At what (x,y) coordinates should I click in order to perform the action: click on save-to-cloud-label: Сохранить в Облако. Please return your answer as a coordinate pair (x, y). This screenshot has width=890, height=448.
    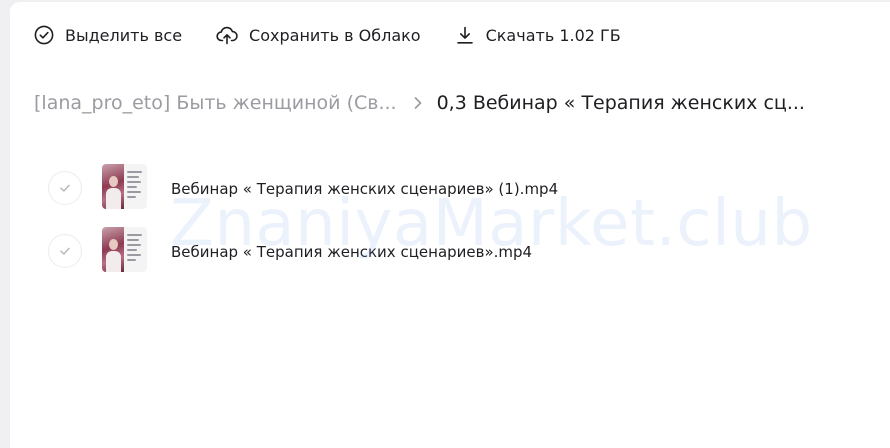
    Looking at the image, I should click on (335, 35).